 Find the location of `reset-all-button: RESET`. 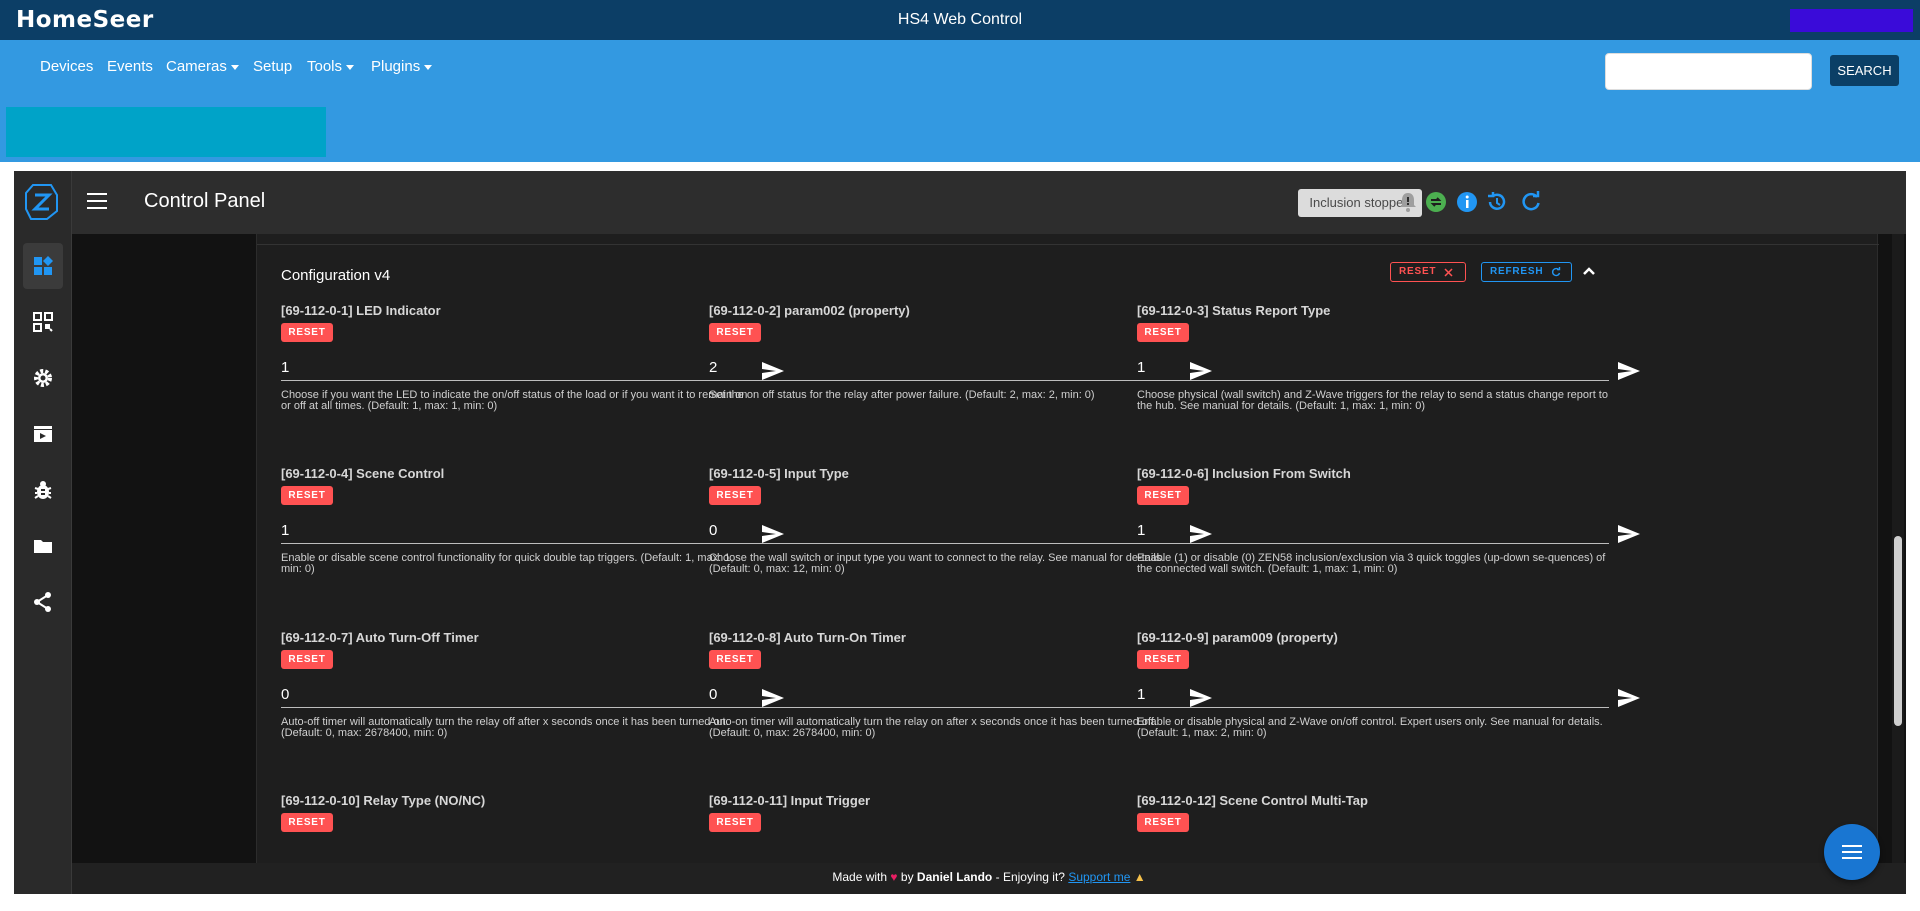

reset-all-button: RESET is located at coordinates (1428, 272).